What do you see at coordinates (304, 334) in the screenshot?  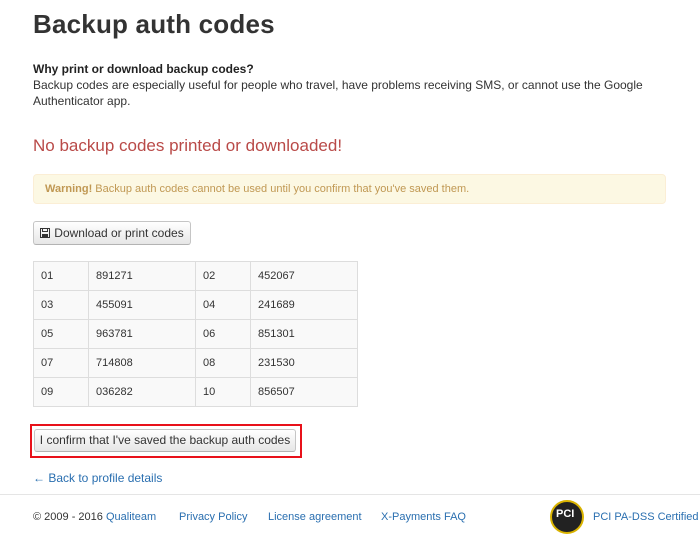 I see `code-value: 851301` at bounding box center [304, 334].